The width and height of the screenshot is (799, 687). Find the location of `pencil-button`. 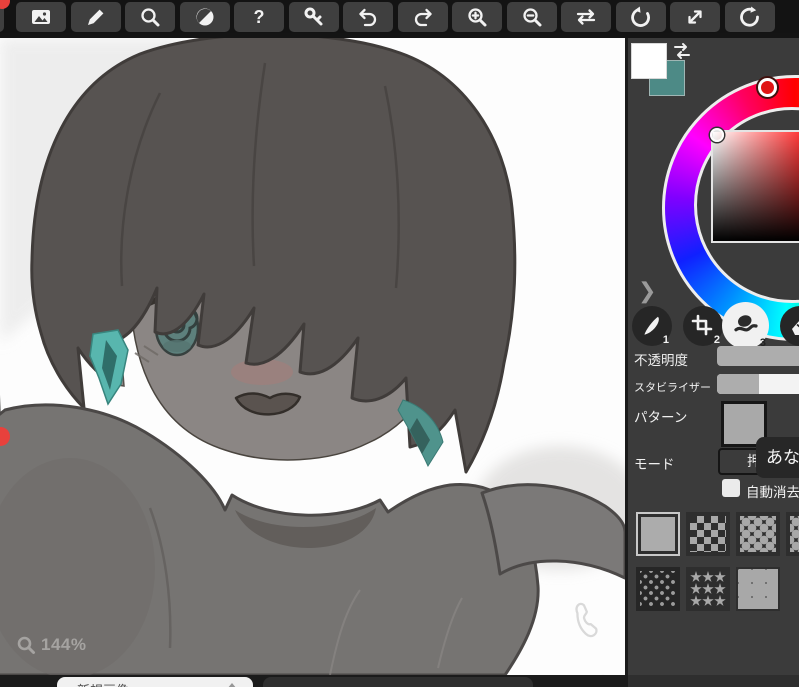

pencil-button is located at coordinates (95, 17).